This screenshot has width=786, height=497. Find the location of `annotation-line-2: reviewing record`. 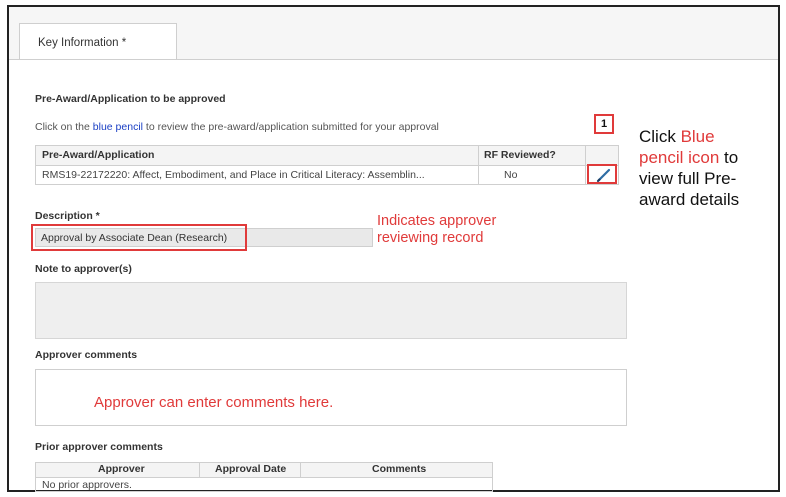

annotation-line-2: reviewing record is located at coordinates (430, 238).